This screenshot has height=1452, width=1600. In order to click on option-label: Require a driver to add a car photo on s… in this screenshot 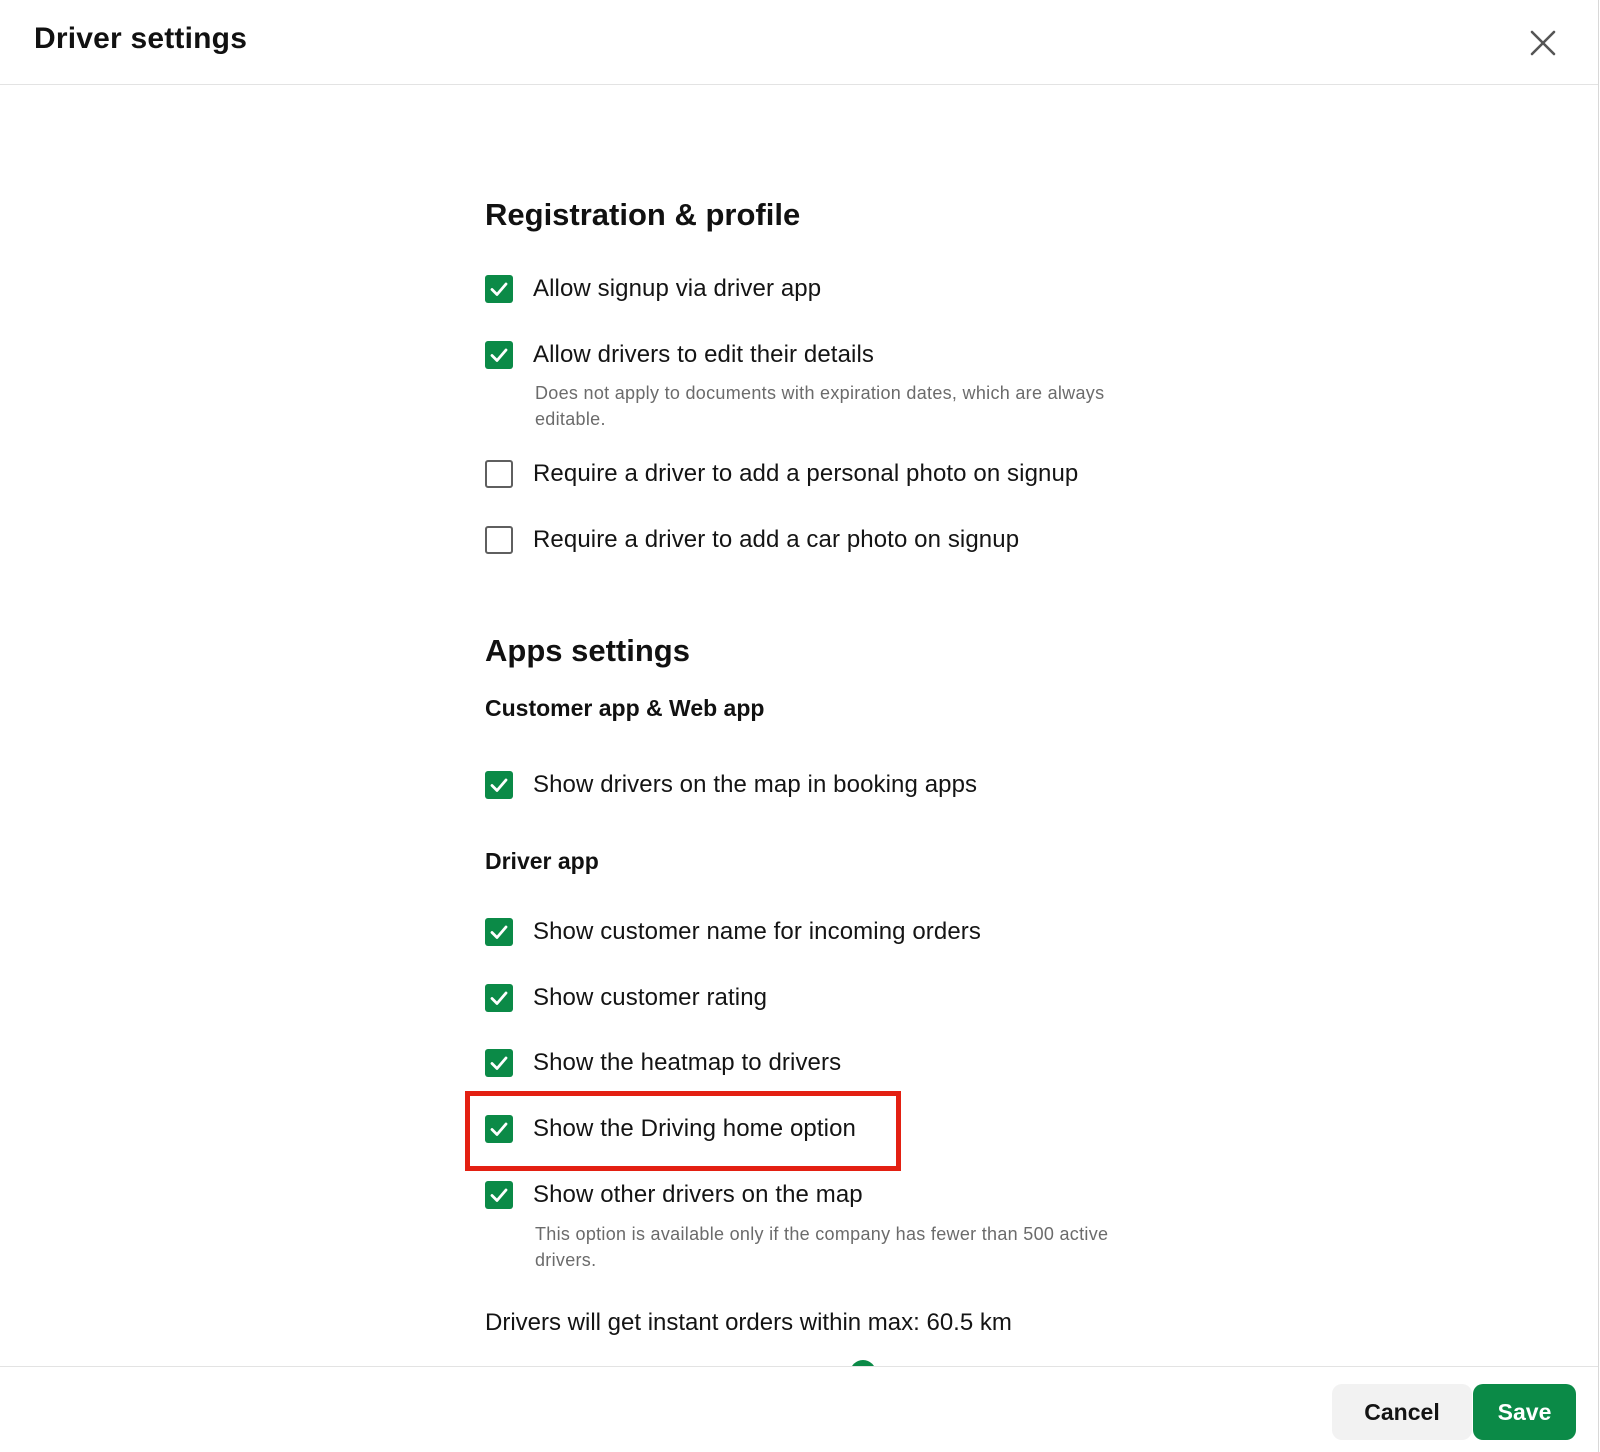, I will do `click(776, 539)`.